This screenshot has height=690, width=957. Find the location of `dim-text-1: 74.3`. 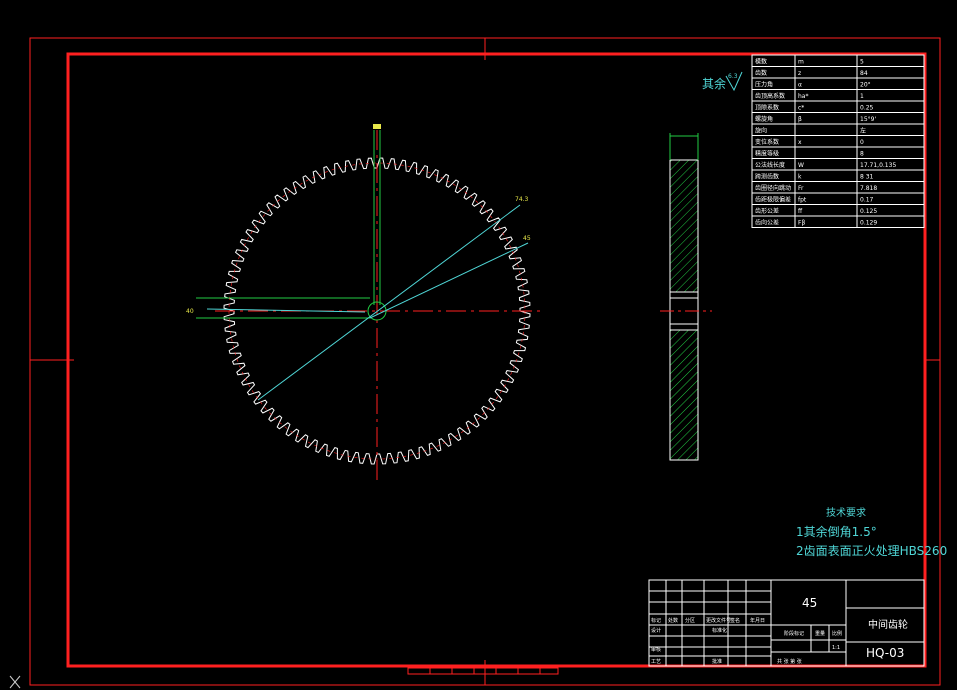

dim-text-1: 74.3 is located at coordinates (522, 199).